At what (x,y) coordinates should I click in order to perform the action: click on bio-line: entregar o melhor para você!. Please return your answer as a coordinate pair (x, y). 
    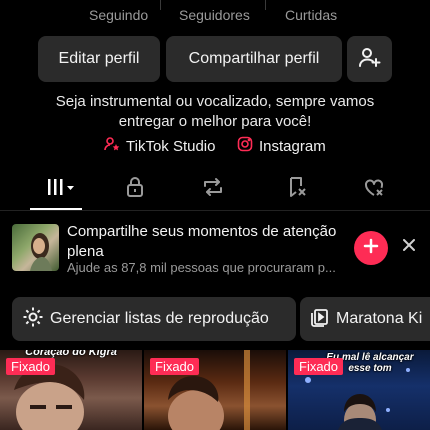
    Looking at the image, I should click on (215, 121).